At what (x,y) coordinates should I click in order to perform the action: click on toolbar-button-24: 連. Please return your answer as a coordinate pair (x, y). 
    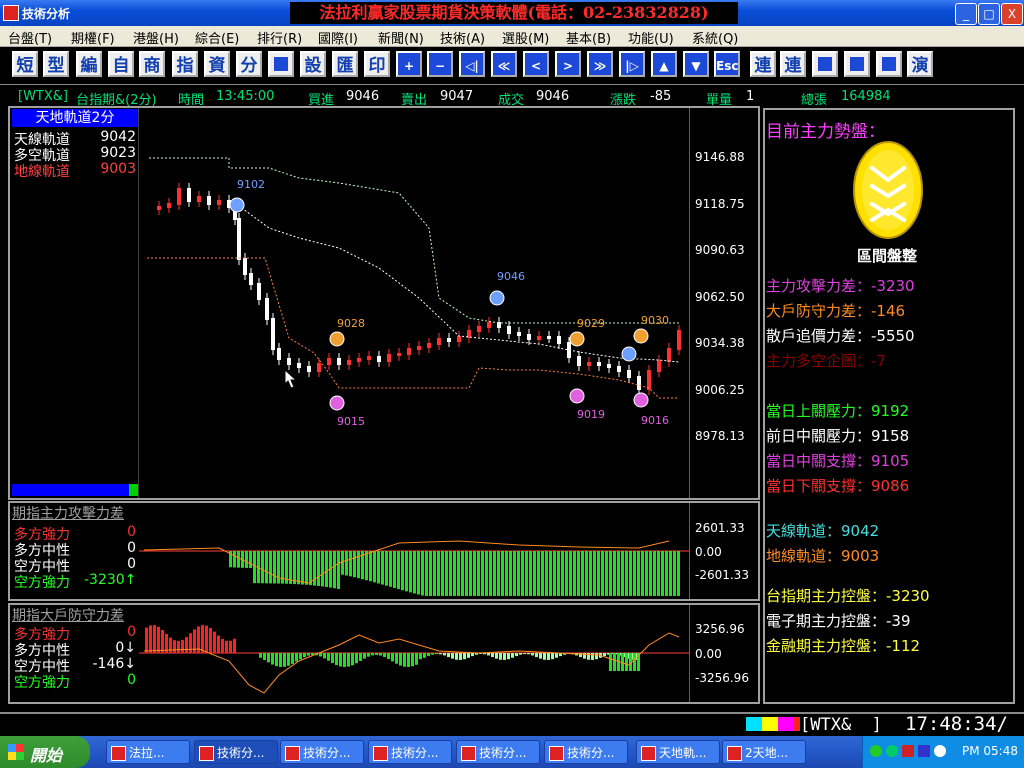
    Looking at the image, I should click on (793, 64).